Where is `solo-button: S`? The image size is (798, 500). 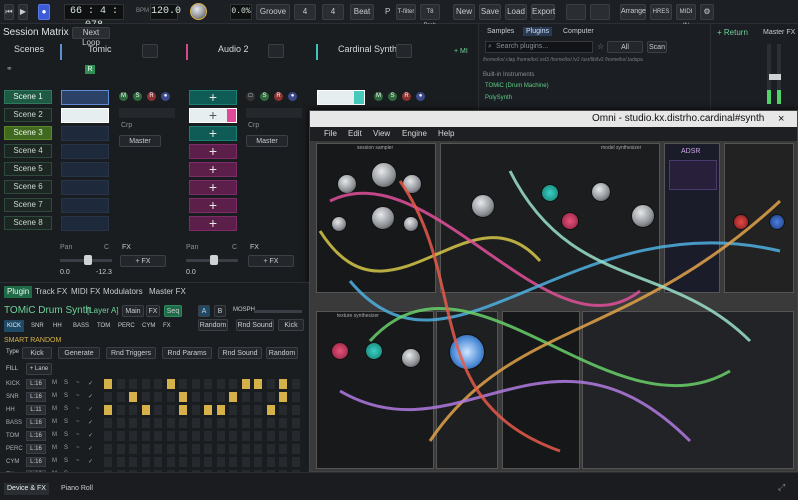 solo-button: S is located at coordinates (264, 96).